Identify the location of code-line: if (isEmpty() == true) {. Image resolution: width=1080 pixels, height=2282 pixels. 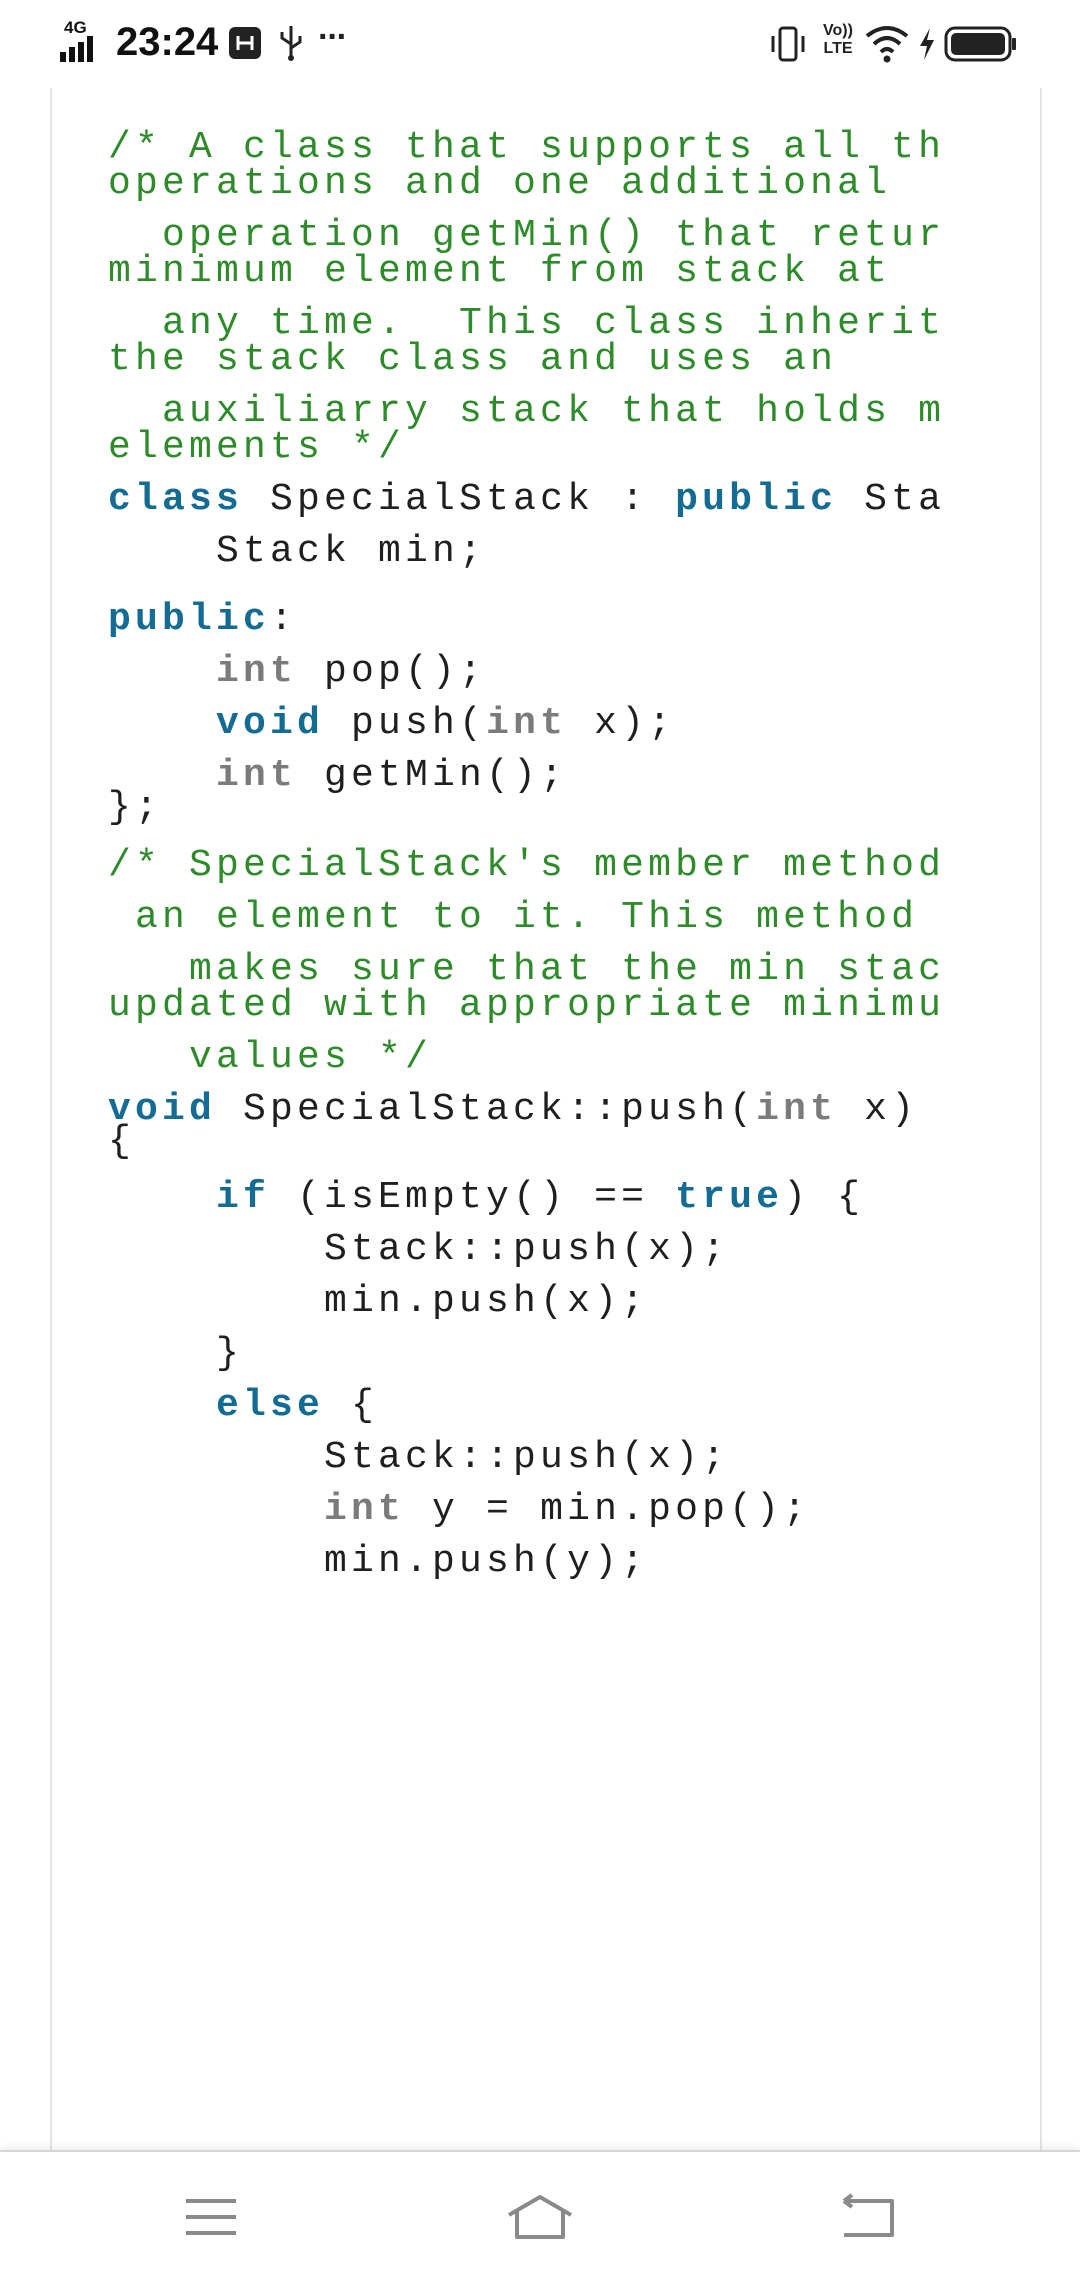
(583, 1198).